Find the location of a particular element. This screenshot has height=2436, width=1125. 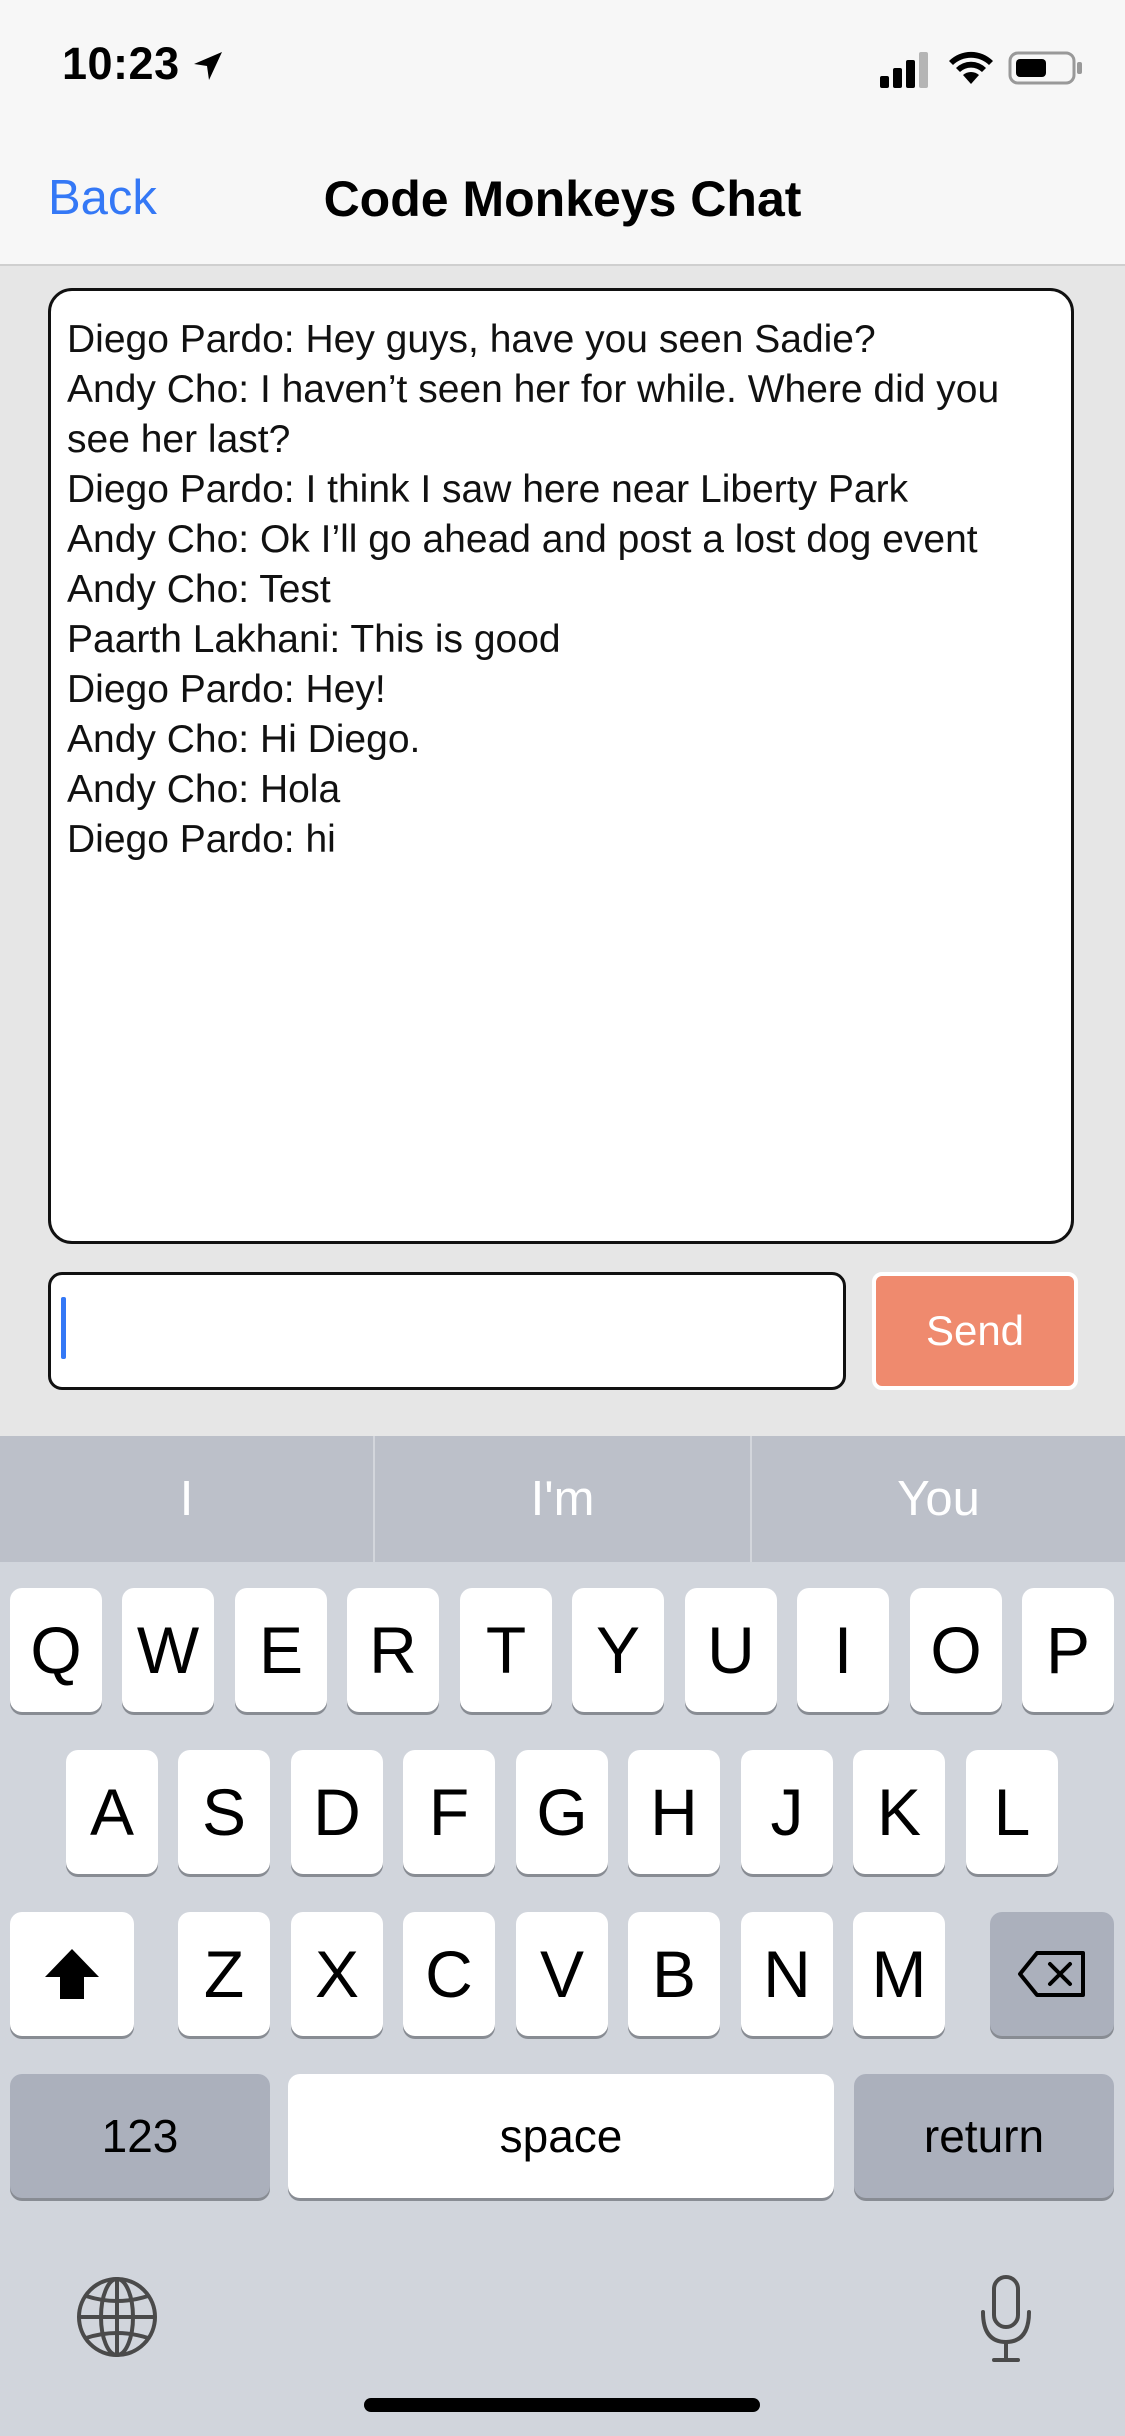

page-title: Code Monkeys Chat is located at coordinates (562, 199).